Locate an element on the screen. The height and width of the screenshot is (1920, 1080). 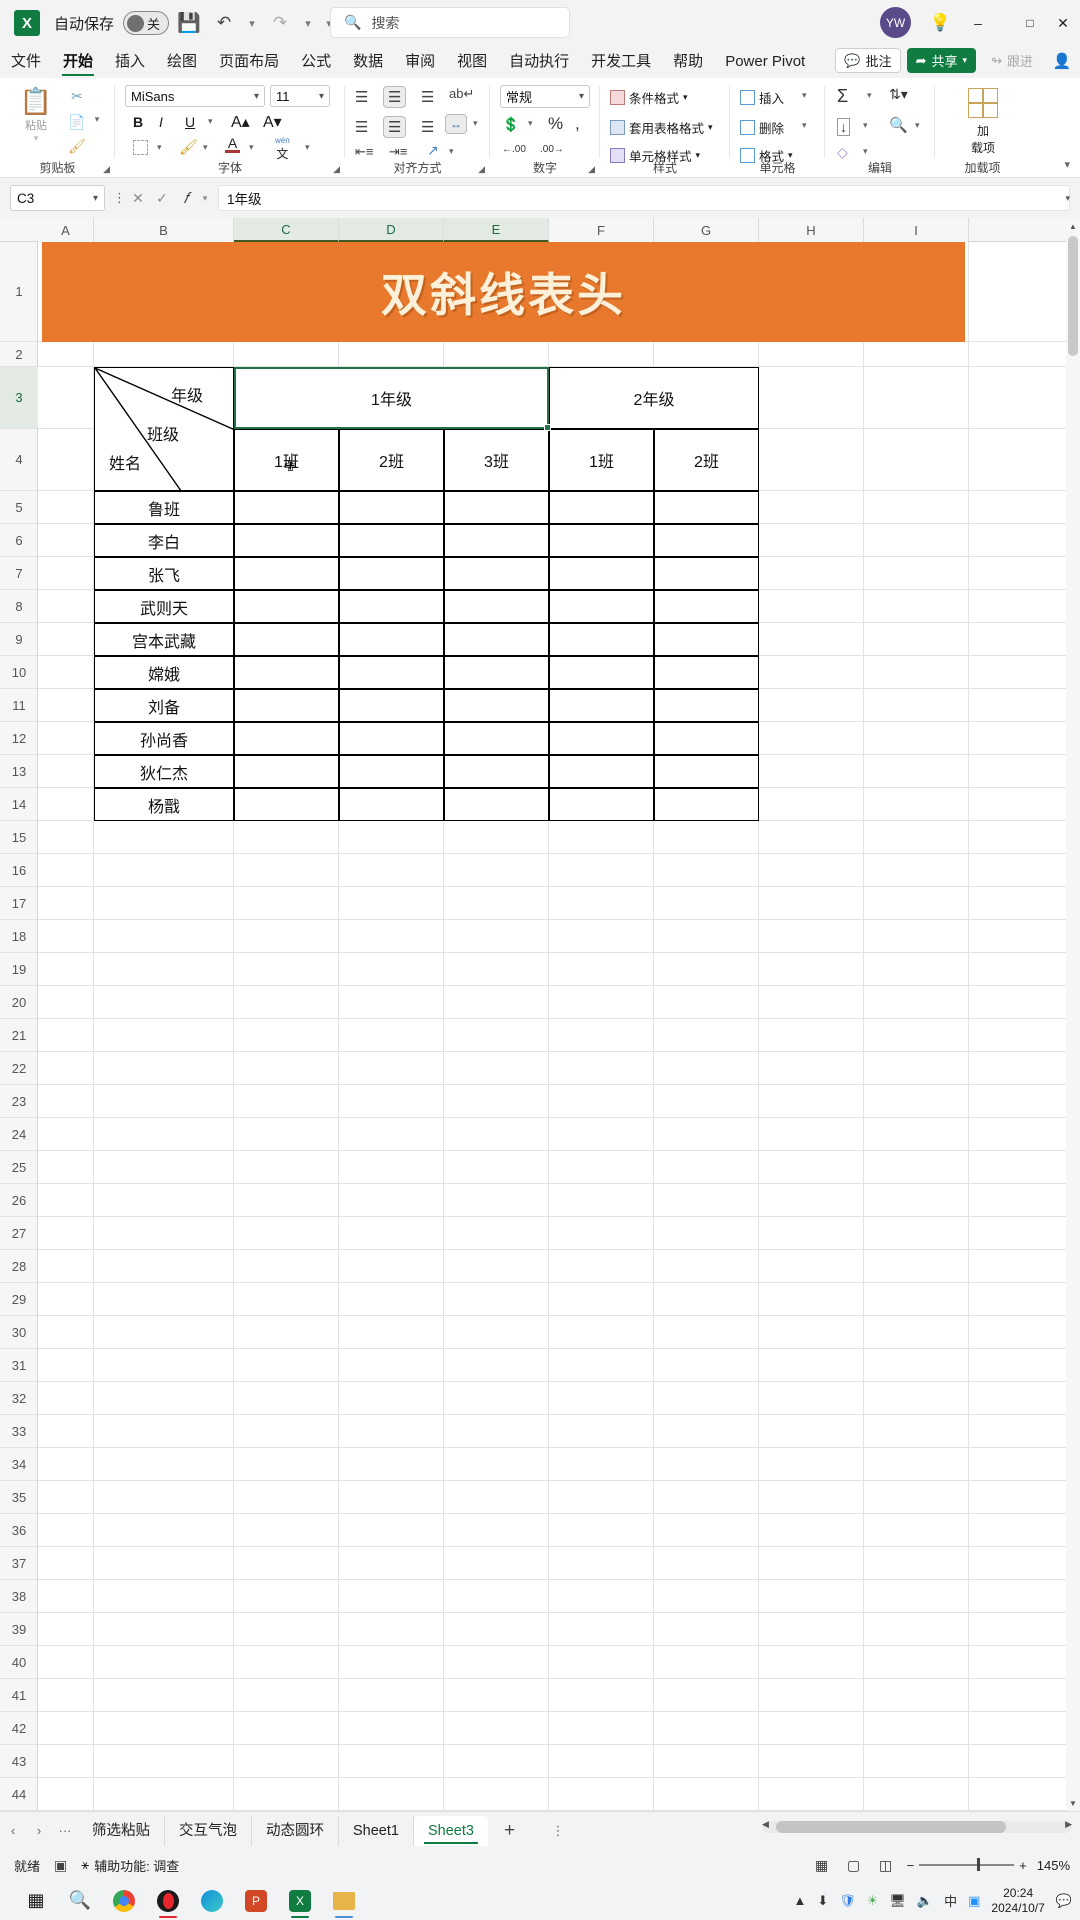
collapse-ribbon-icon: ▾ is located at coordinates (1067, 164).